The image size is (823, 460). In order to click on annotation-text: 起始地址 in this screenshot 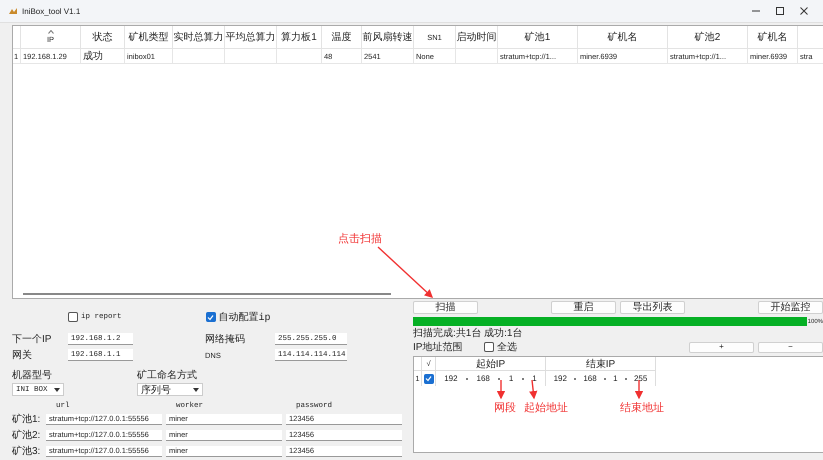, I will do `click(546, 408)`.